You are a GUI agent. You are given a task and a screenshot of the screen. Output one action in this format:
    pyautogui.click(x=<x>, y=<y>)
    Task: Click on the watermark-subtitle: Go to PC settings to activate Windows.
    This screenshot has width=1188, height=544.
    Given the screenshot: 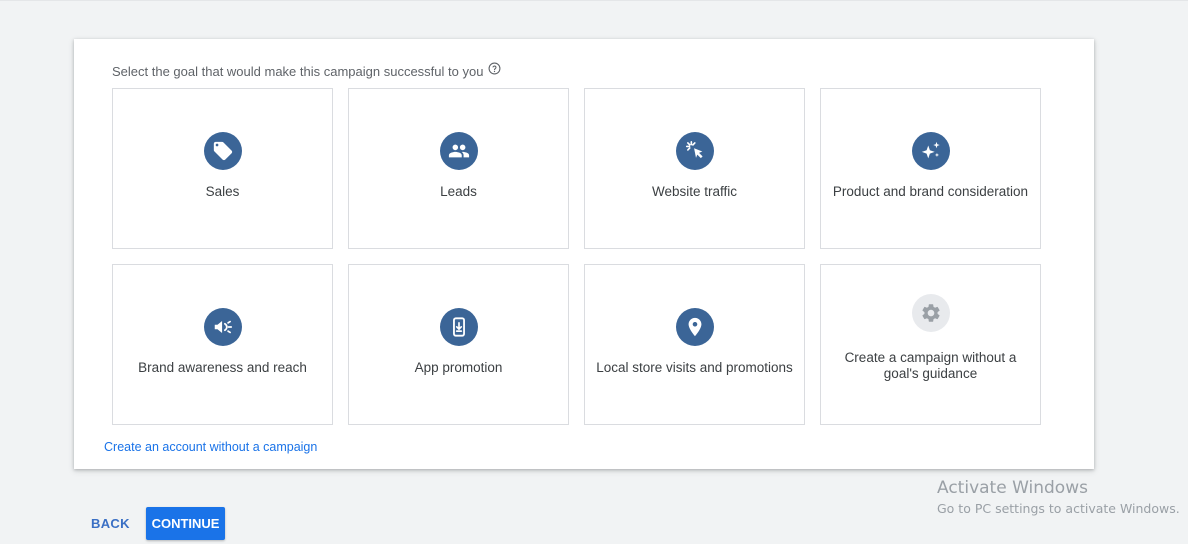 What is the action you would take?
    pyautogui.click(x=1058, y=508)
    